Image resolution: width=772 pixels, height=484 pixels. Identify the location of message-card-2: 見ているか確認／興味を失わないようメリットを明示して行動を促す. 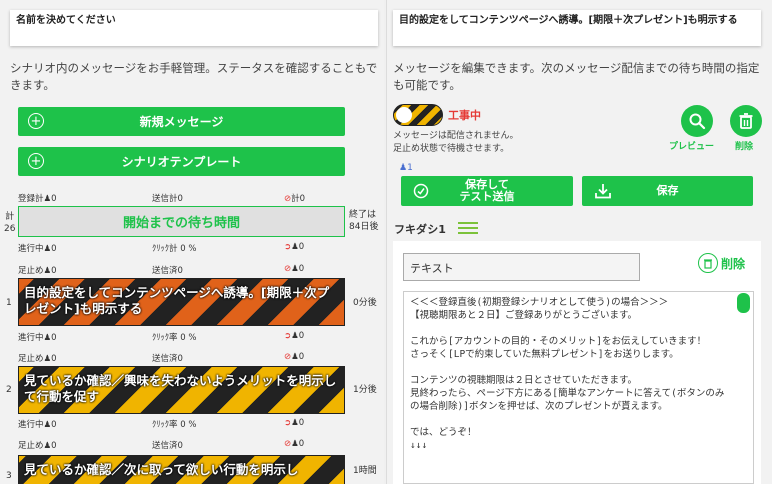
(181, 390).